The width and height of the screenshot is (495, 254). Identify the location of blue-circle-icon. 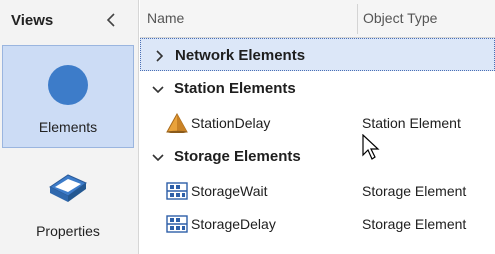
(68, 85).